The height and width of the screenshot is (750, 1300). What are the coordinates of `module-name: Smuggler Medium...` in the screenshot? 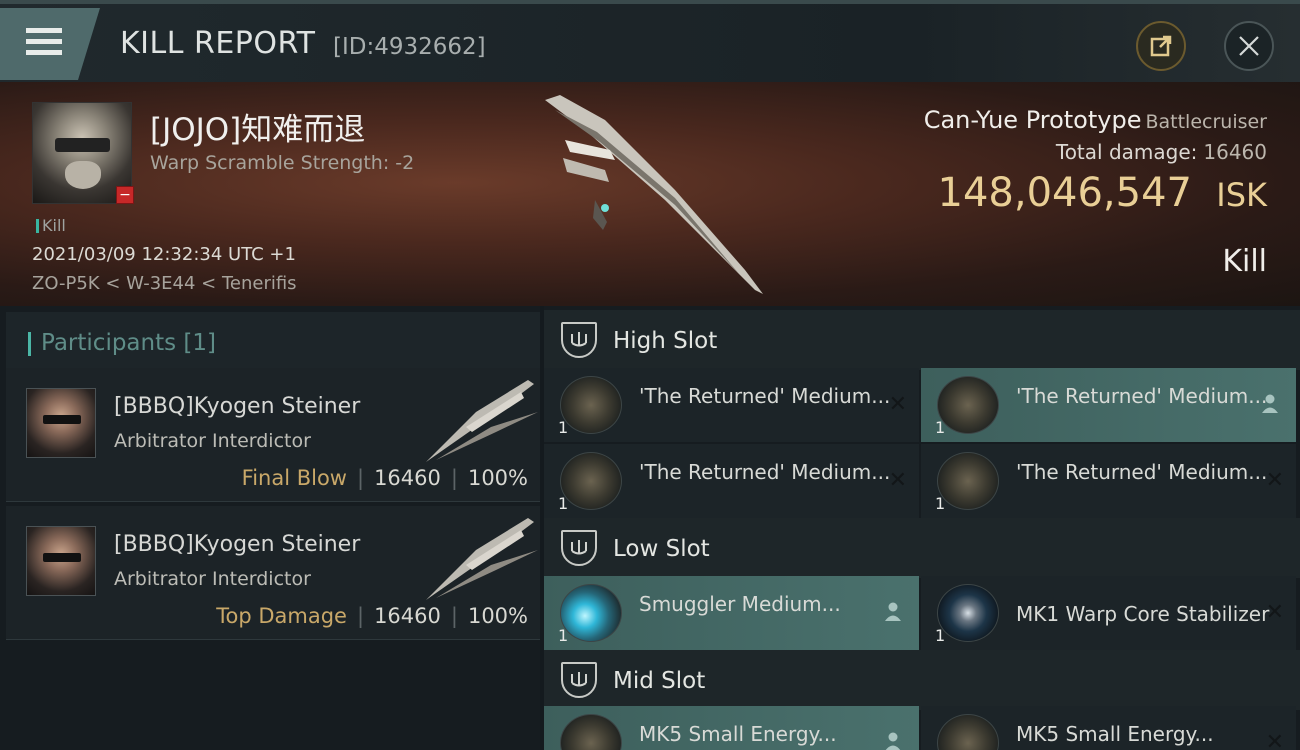 It's located at (740, 604).